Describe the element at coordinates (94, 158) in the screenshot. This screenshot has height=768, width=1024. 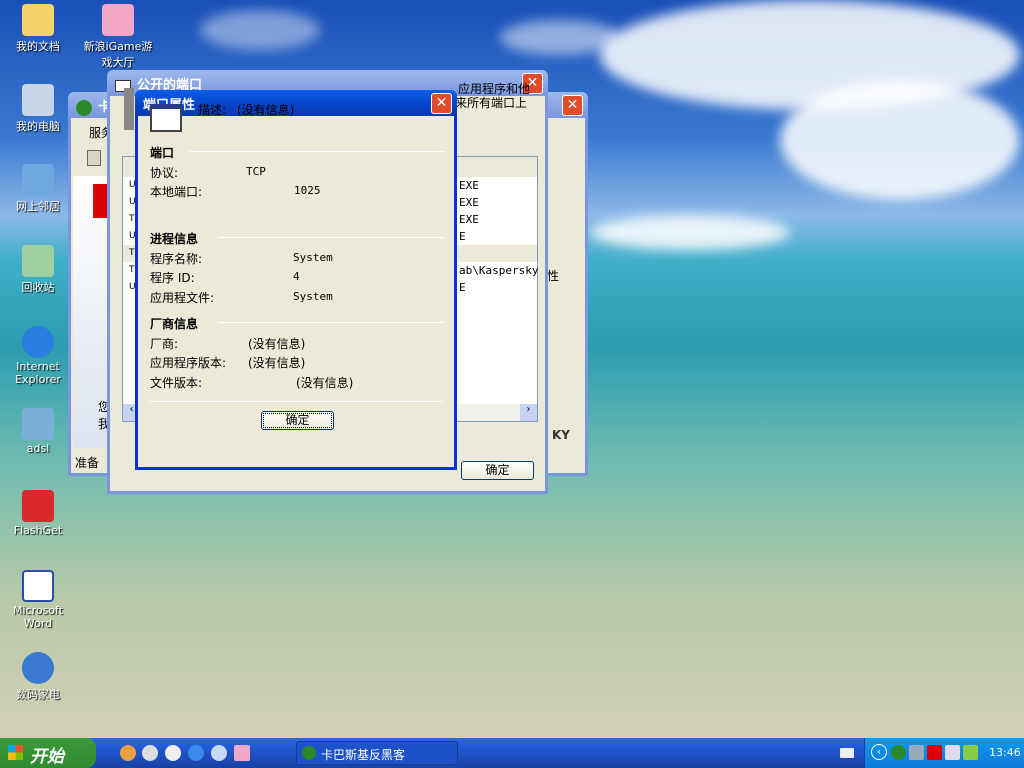
I see `info-icon` at that location.